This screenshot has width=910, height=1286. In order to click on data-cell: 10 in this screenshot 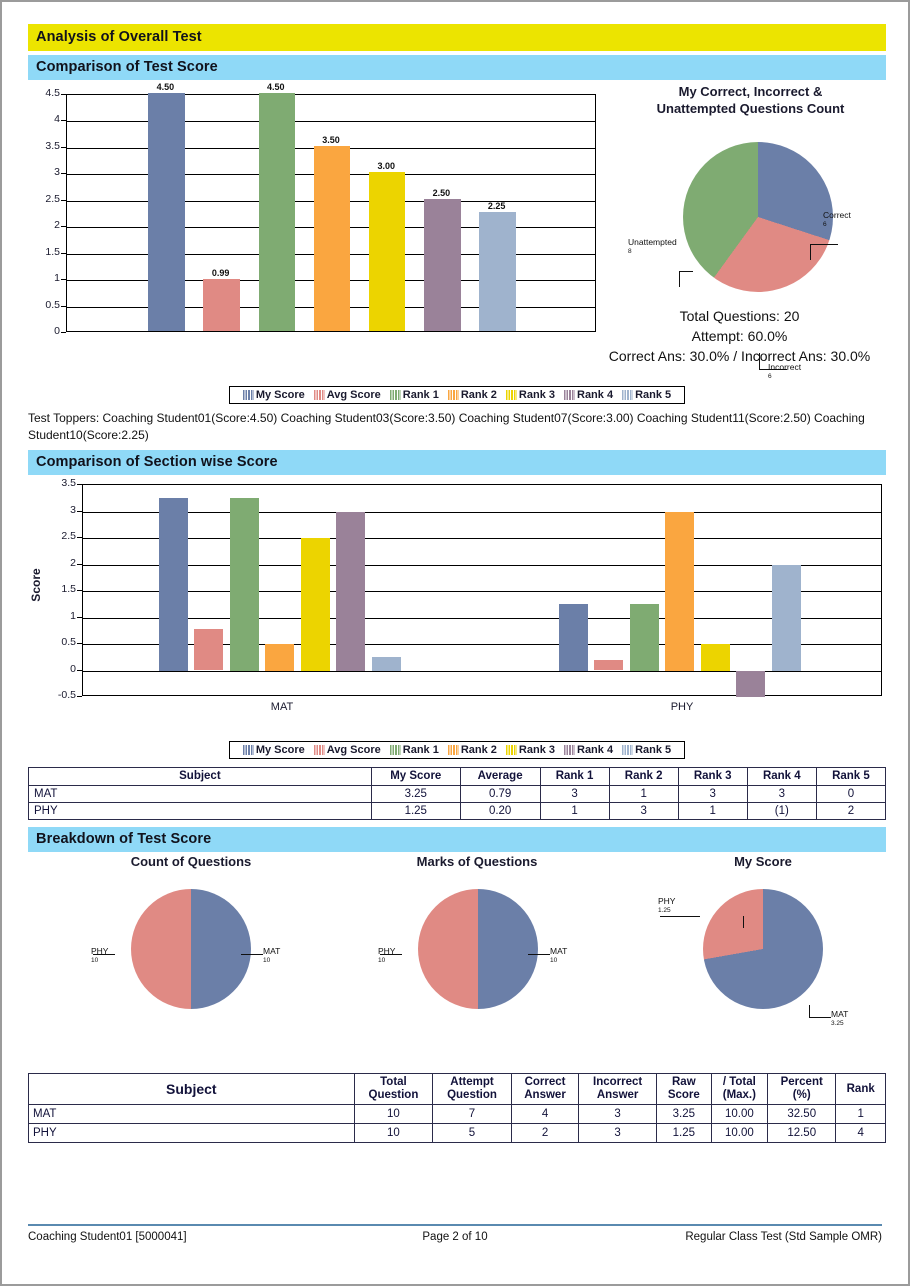, I will do `click(393, 1133)`.